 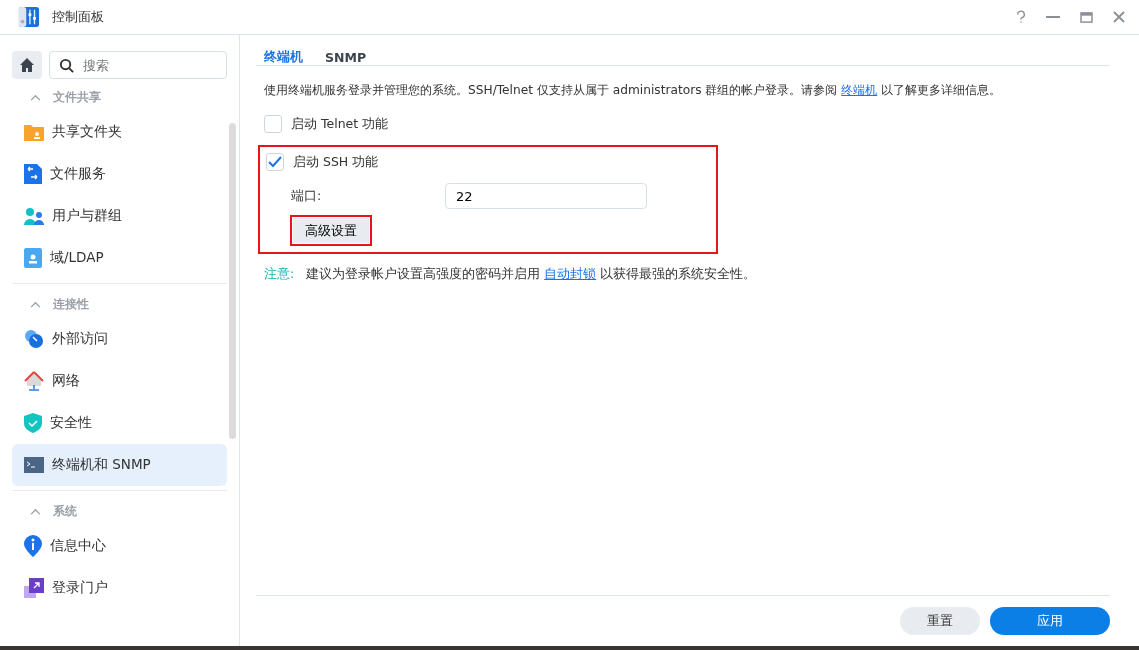 What do you see at coordinates (546, 196) in the screenshot?
I see `port-field: 22` at bounding box center [546, 196].